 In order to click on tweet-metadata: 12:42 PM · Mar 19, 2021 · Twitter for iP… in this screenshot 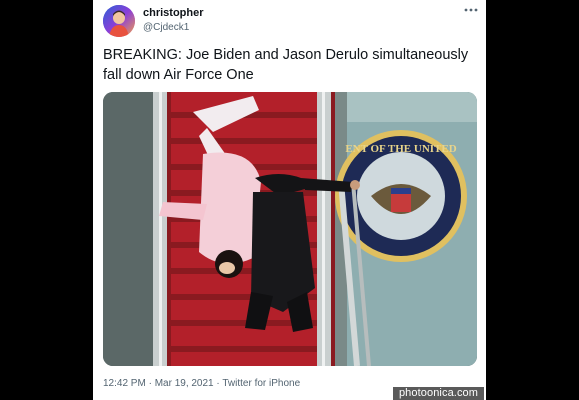, I will do `click(201, 383)`.